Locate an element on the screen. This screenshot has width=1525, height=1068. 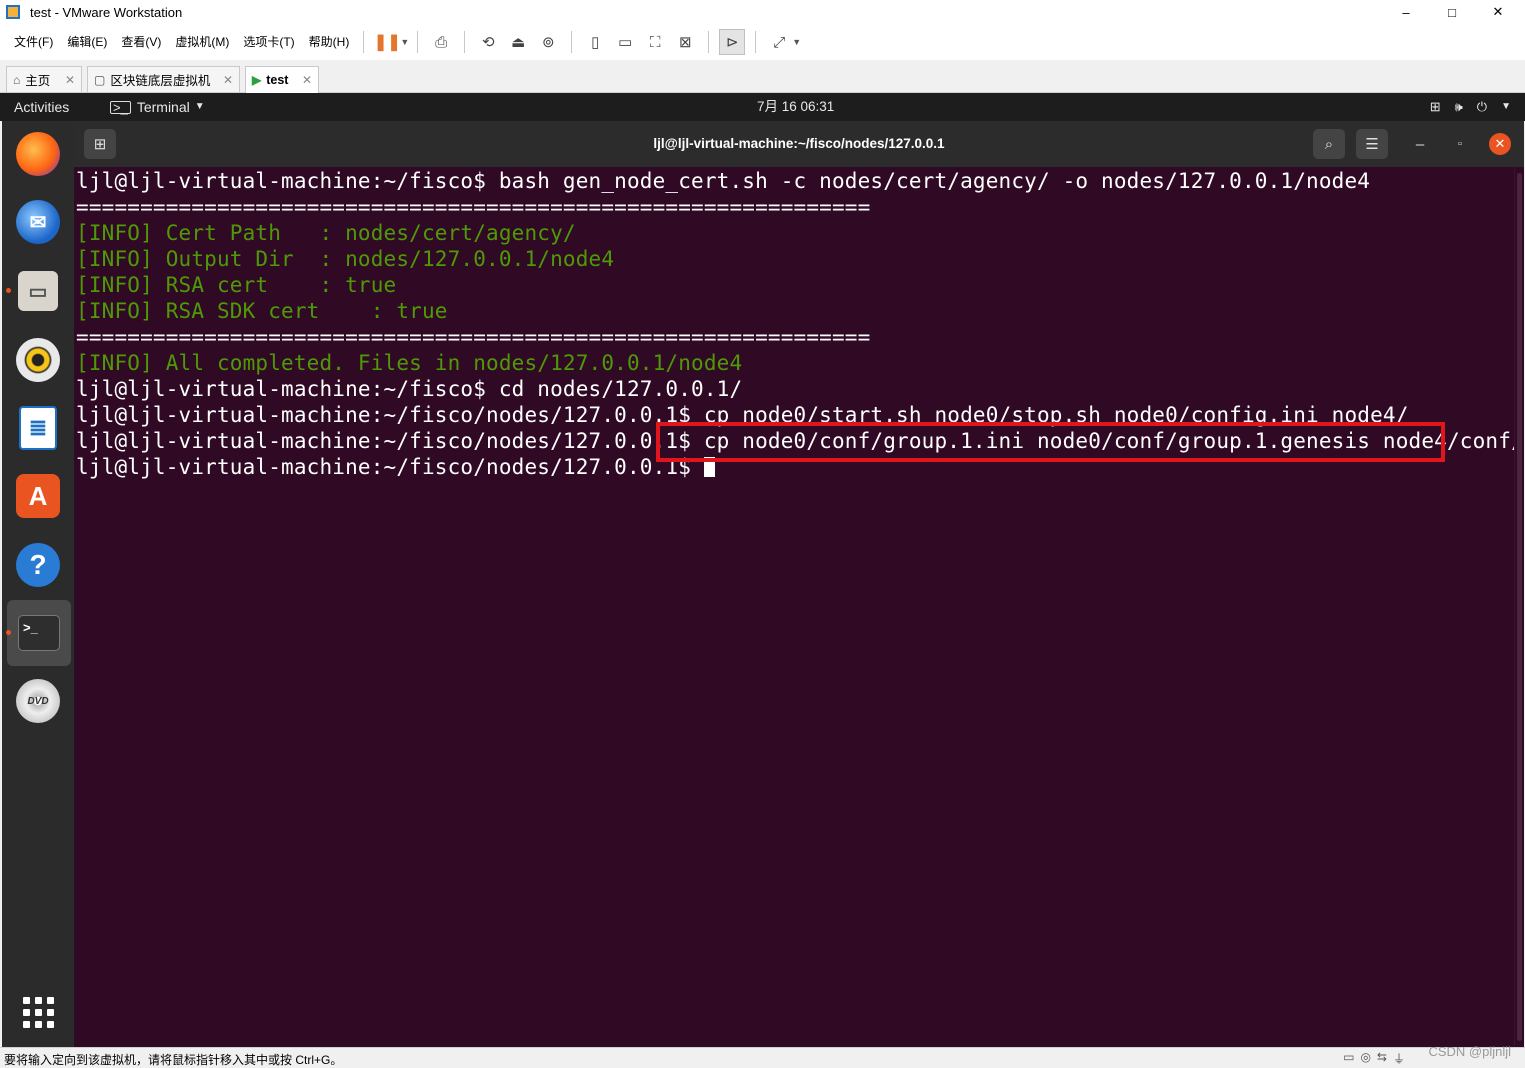
show-apps-icon is located at coordinates (38, 1012).